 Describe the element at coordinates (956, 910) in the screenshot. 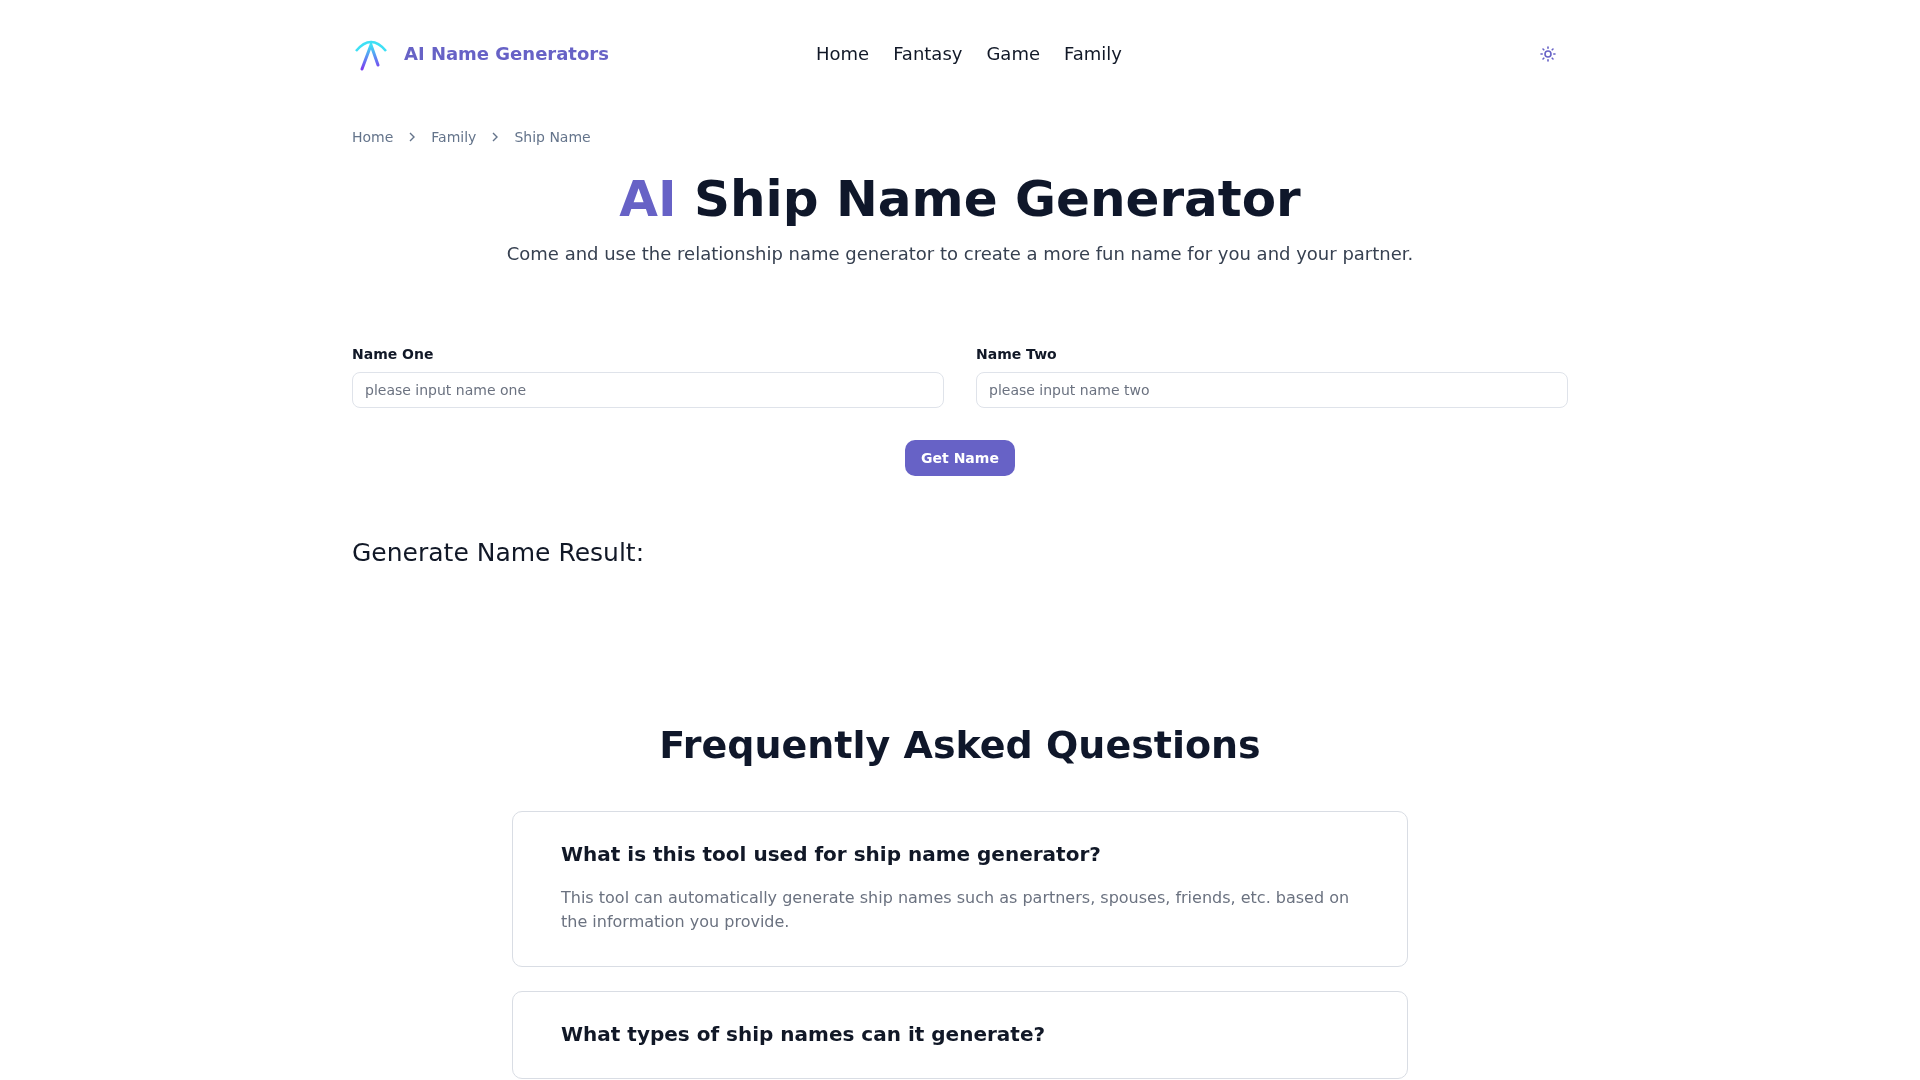

I see `faq-answer: This tool can automatically generate ship names such as partners, spouses, friends, etc. based on the information you provide.` at that location.